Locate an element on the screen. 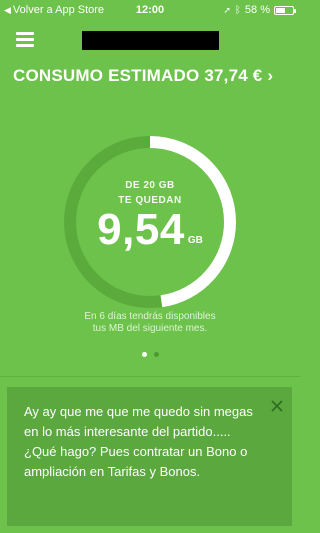 The width and height of the screenshot is (320, 533). gauge-value: 9,54 is located at coordinates (141, 229).